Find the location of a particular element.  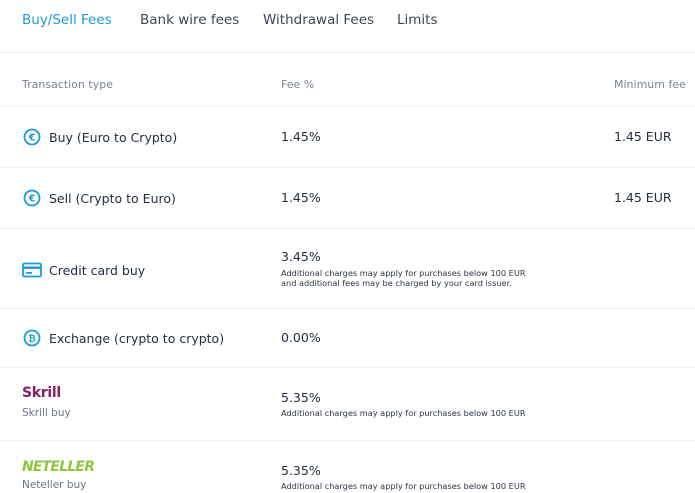

row-type: € Buy (Euro to Crypto) is located at coordinates (99, 137).